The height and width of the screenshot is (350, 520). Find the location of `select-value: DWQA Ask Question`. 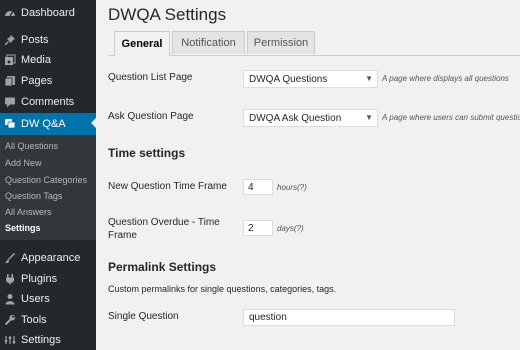

select-value: DWQA Ask Question is located at coordinates (295, 118).